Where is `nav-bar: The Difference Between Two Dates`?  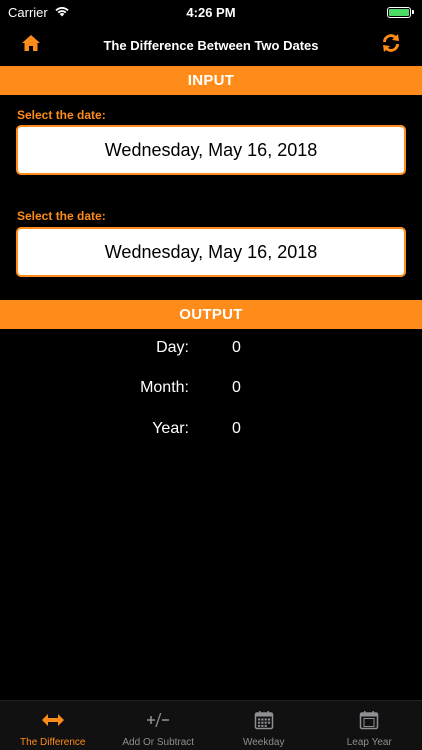 nav-bar: The Difference Between Two Dates is located at coordinates (211, 45).